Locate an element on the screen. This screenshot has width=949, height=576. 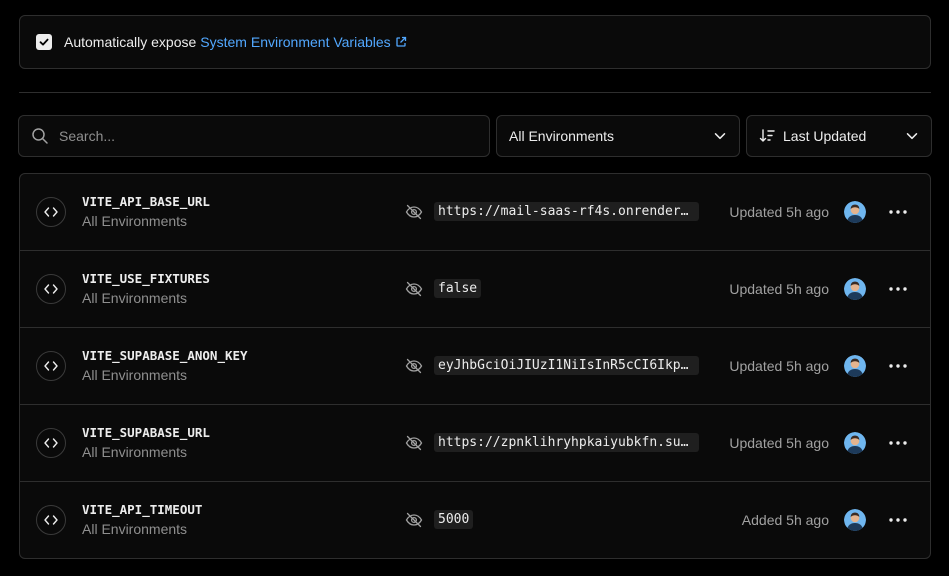
environment-select-value: All Environments is located at coordinates (562, 136).